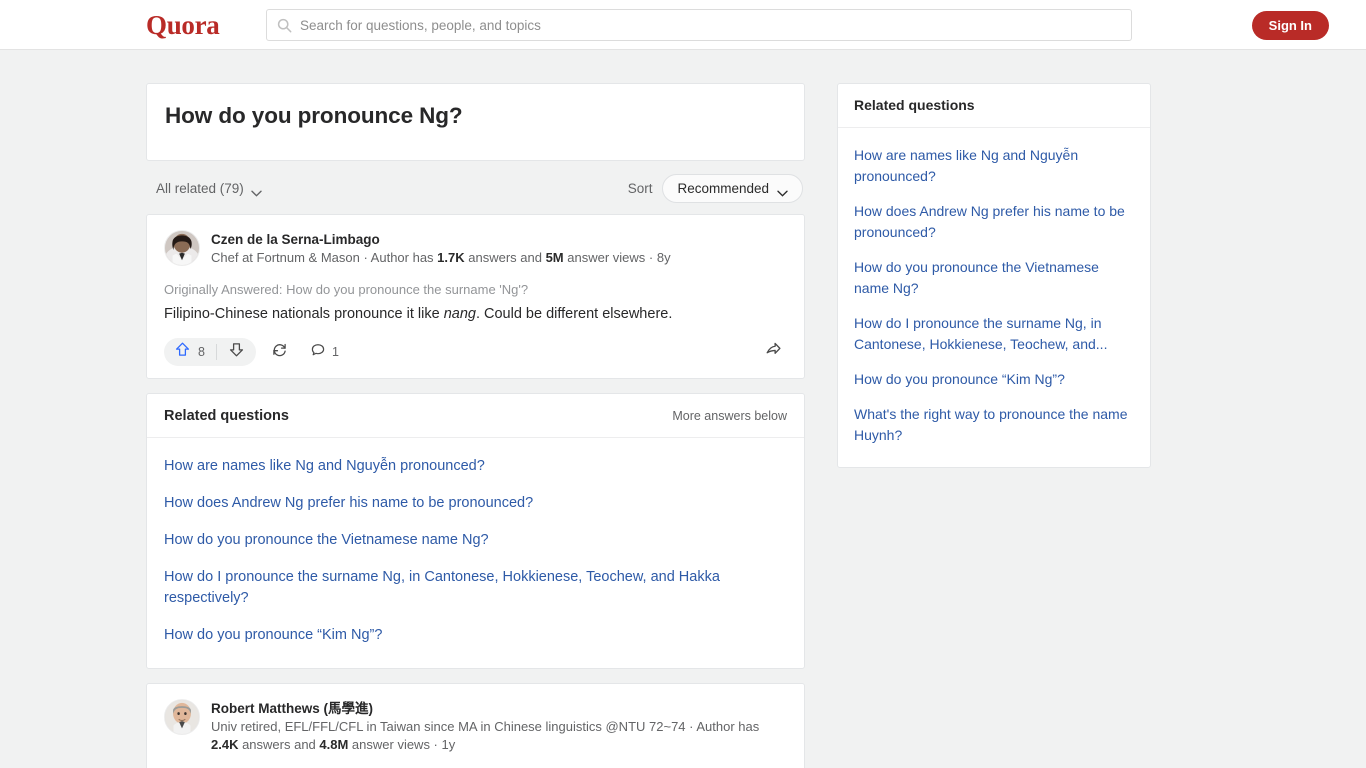 This screenshot has height=768, width=1366. I want to click on repost-button, so click(279, 352).